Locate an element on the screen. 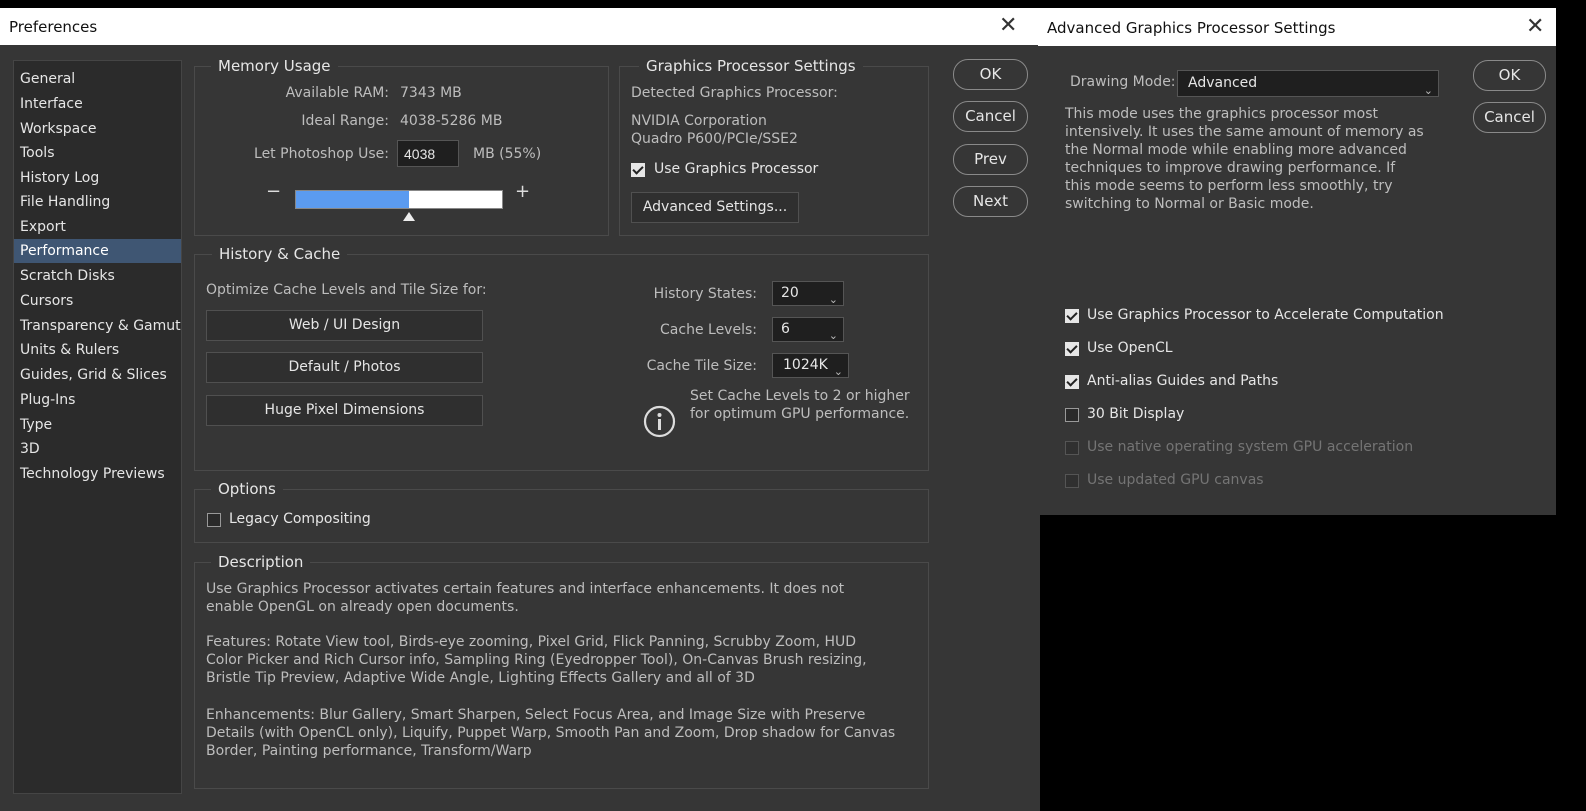 This screenshot has height=811, width=1586. advanced-titlebar: Advanced Graphics Processor Settings ✕ is located at coordinates (1297, 27).